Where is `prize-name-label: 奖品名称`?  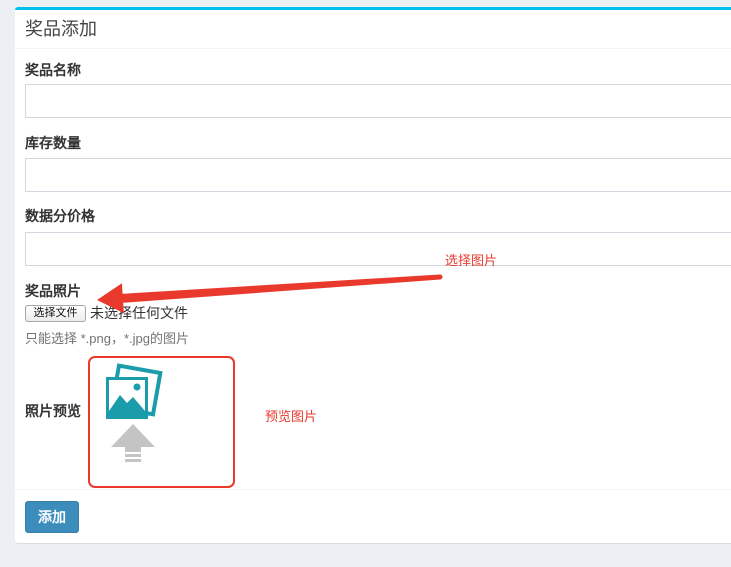
prize-name-label: 奖品名称 is located at coordinates (53, 70).